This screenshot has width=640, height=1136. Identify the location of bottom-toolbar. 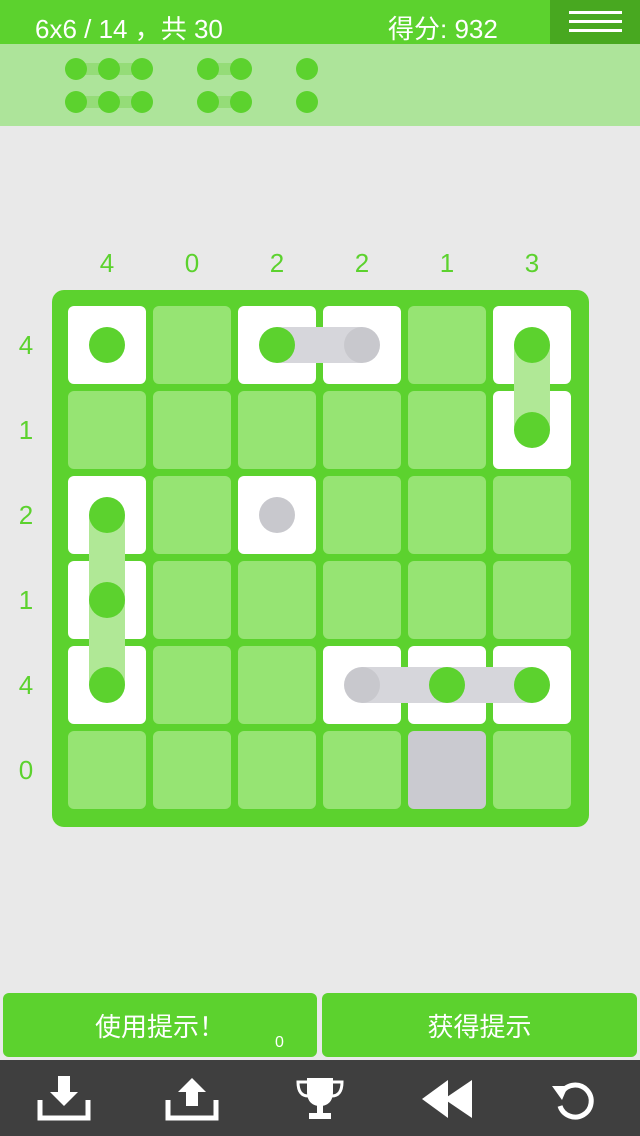
(320, 1098).